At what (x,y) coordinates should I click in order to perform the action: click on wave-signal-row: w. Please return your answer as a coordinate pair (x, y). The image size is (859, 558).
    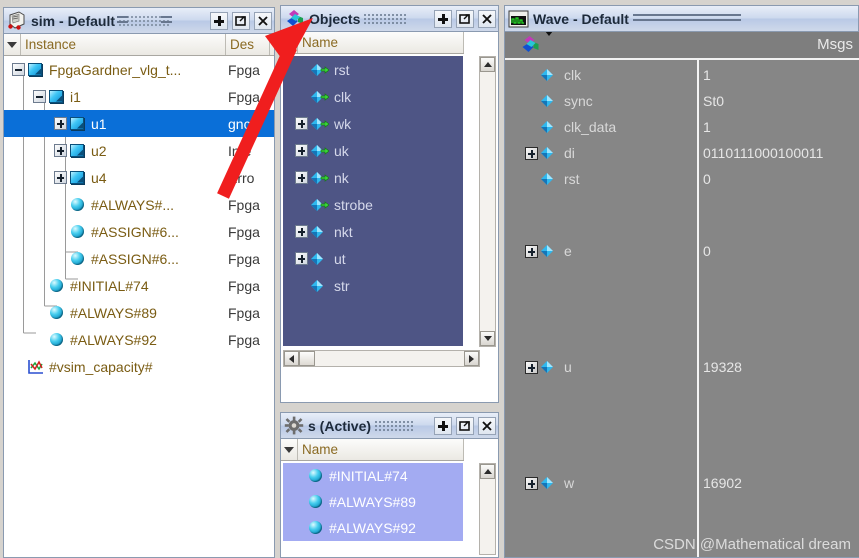
    Looking at the image, I should click on (601, 483).